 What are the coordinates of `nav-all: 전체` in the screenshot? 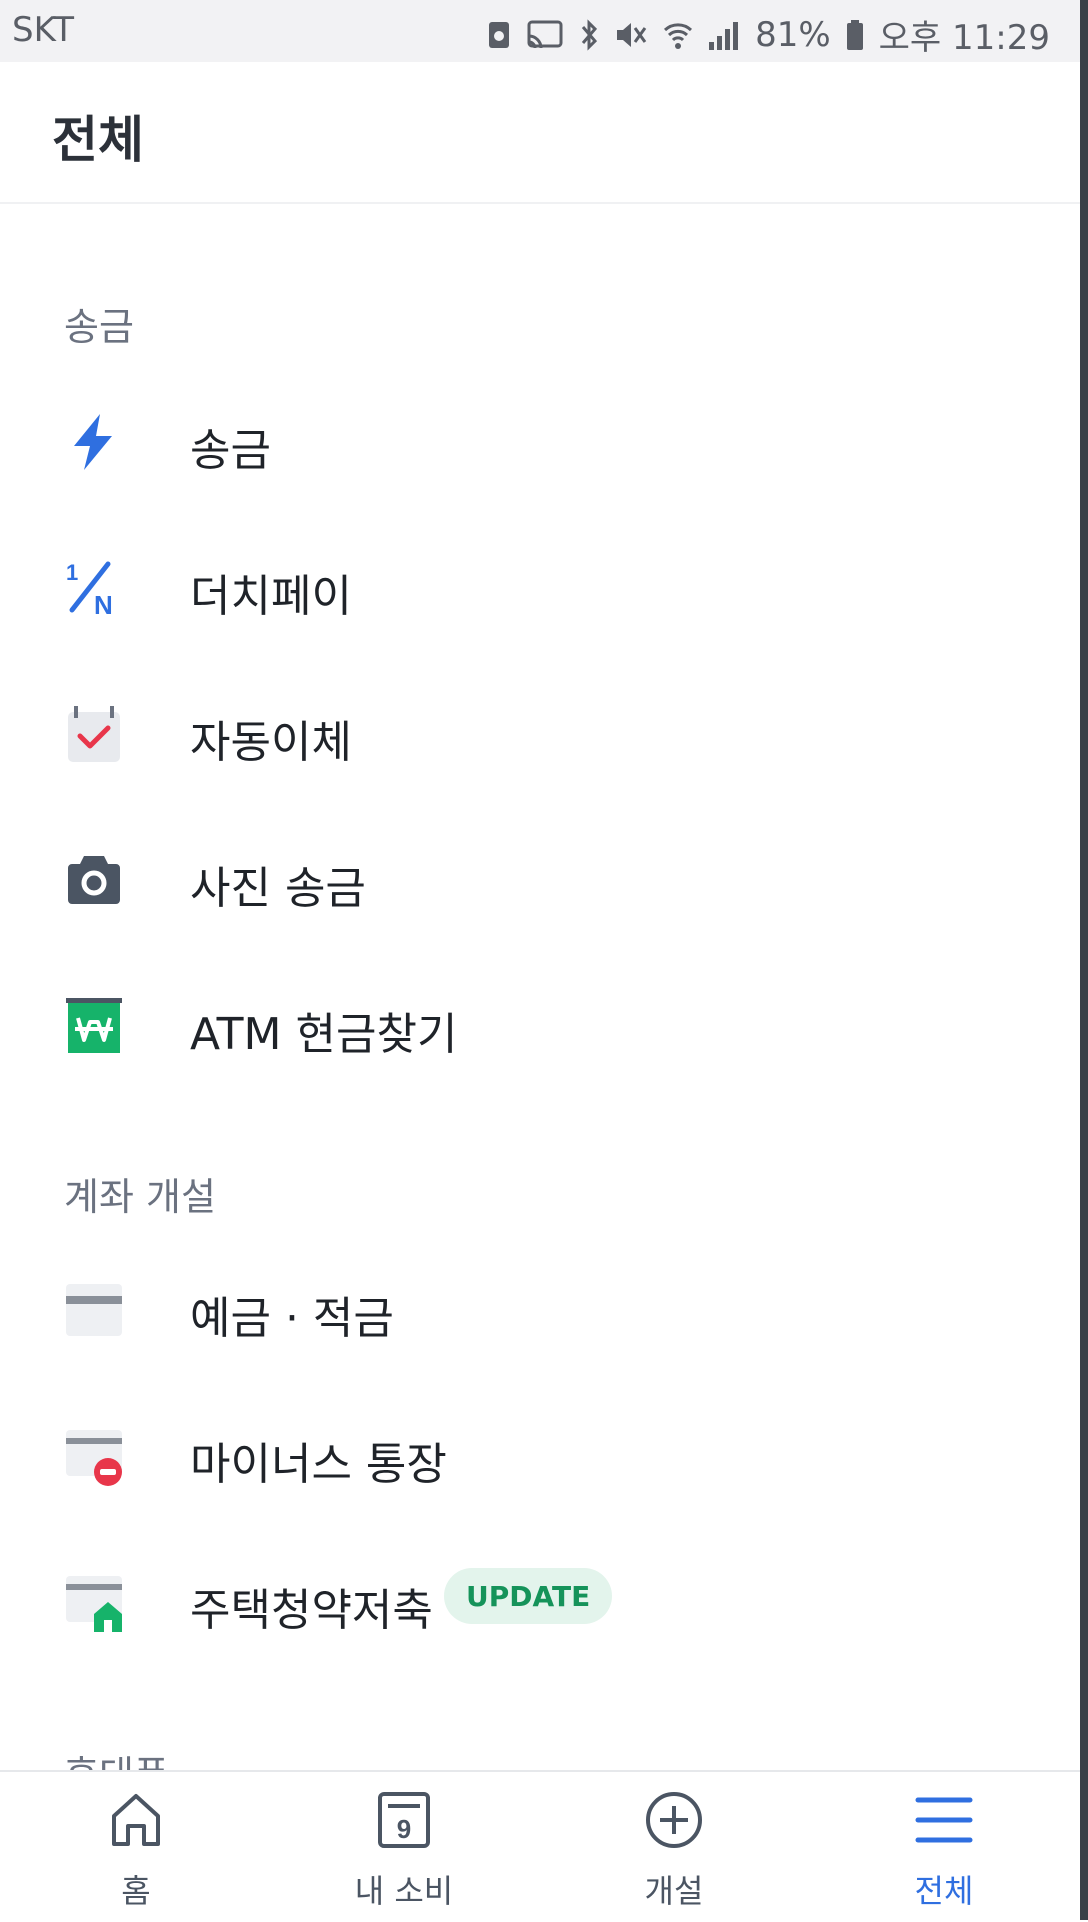 It's located at (944, 1847).